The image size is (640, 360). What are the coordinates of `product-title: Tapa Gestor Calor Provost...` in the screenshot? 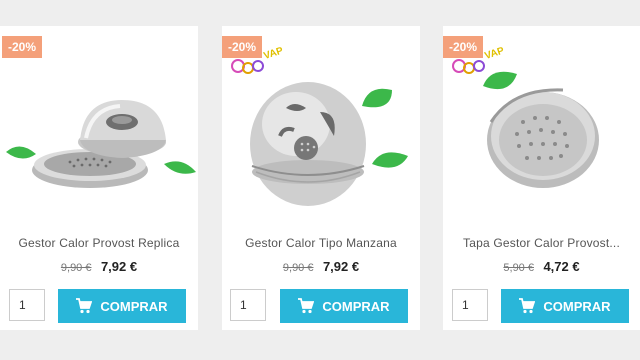 It's located at (541, 243).